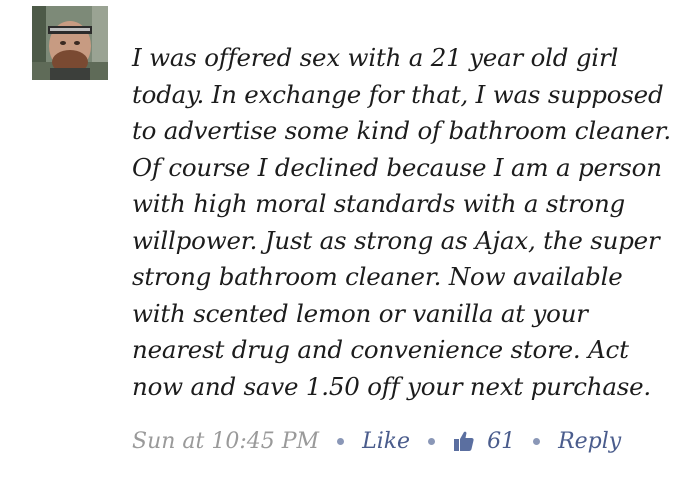 The width and height of the screenshot is (700, 477). What do you see at coordinates (386, 441) in the screenshot?
I see `like-button: Like` at bounding box center [386, 441].